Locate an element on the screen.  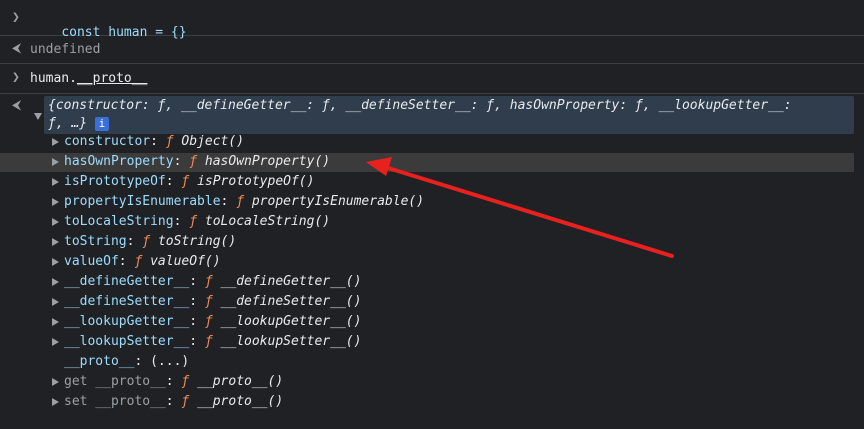
property-name: toLocaleString is located at coordinates (119, 221).